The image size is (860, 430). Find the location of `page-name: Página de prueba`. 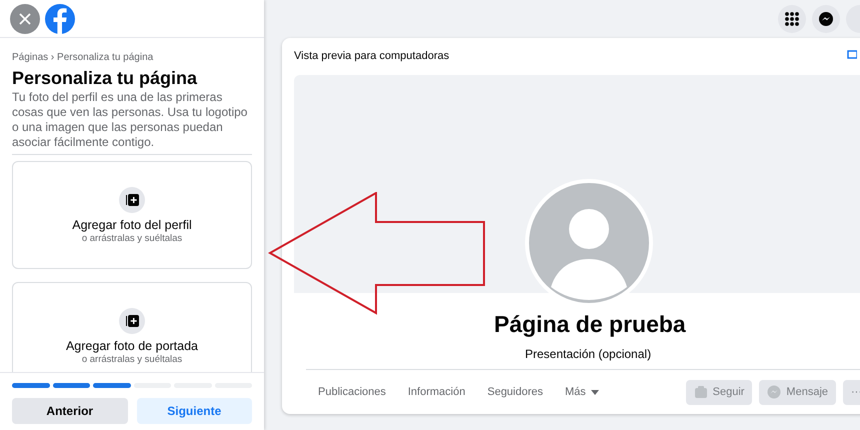

page-name: Página de prueba is located at coordinates (590, 324).